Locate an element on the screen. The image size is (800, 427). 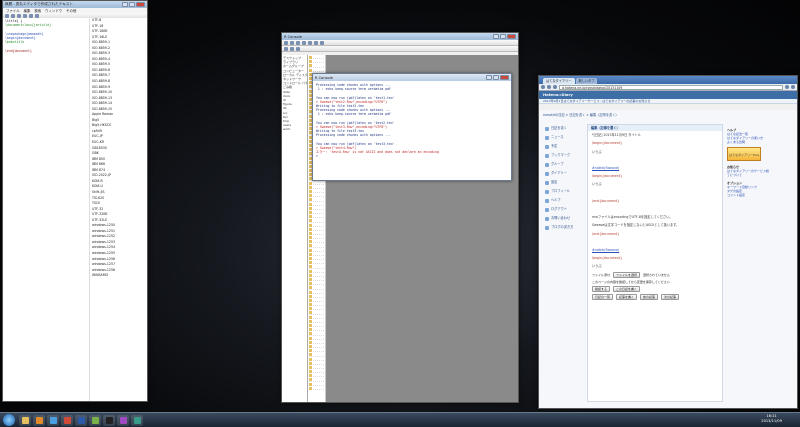
side-nav-item: ログアウト is located at coordinates (562, 209).